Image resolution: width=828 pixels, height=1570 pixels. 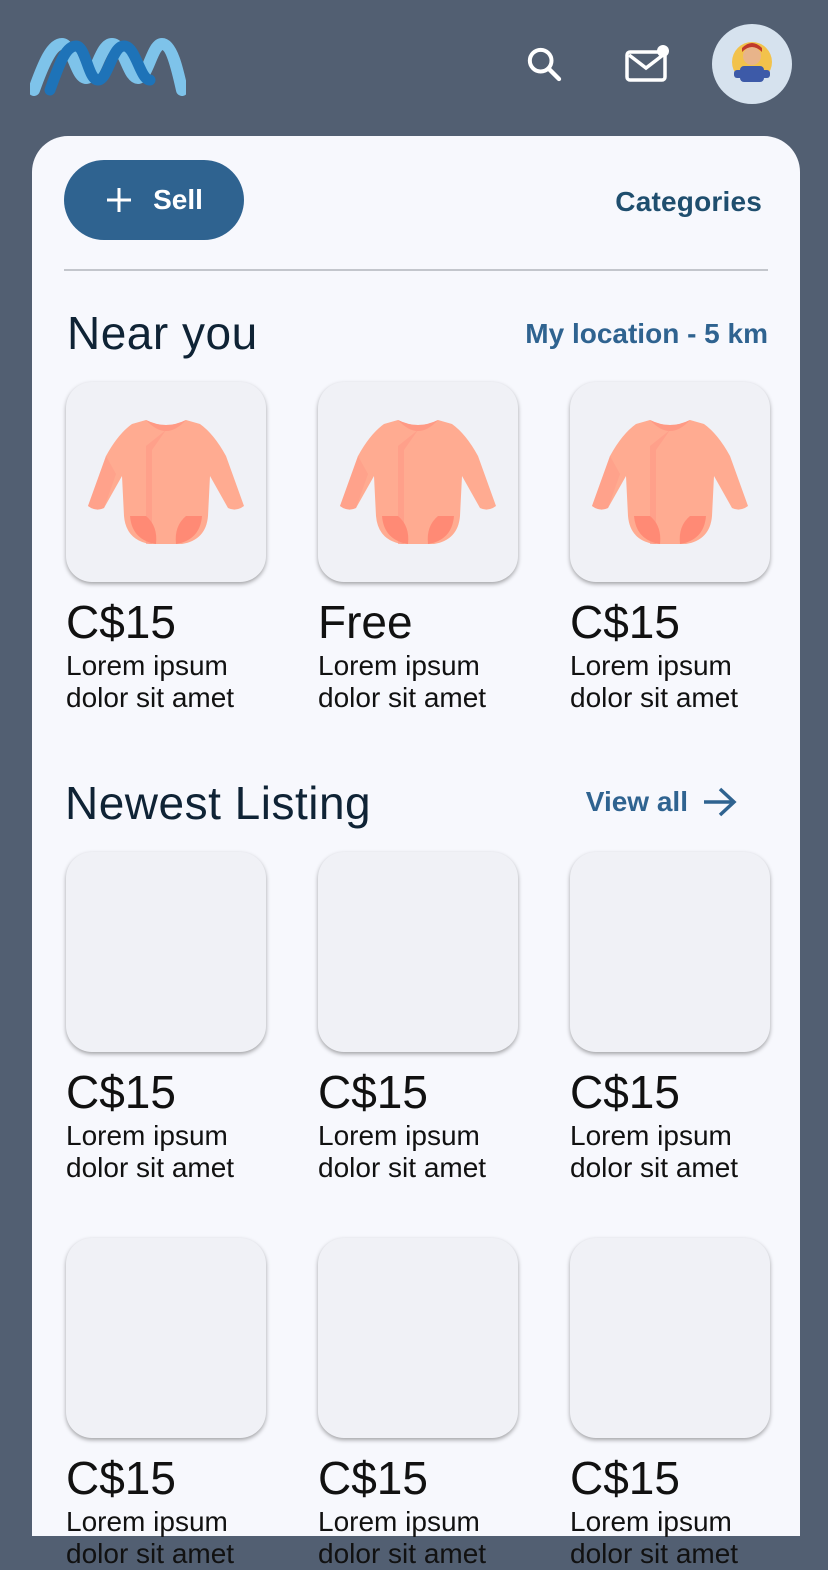 I want to click on item-price: Free, so click(x=365, y=622).